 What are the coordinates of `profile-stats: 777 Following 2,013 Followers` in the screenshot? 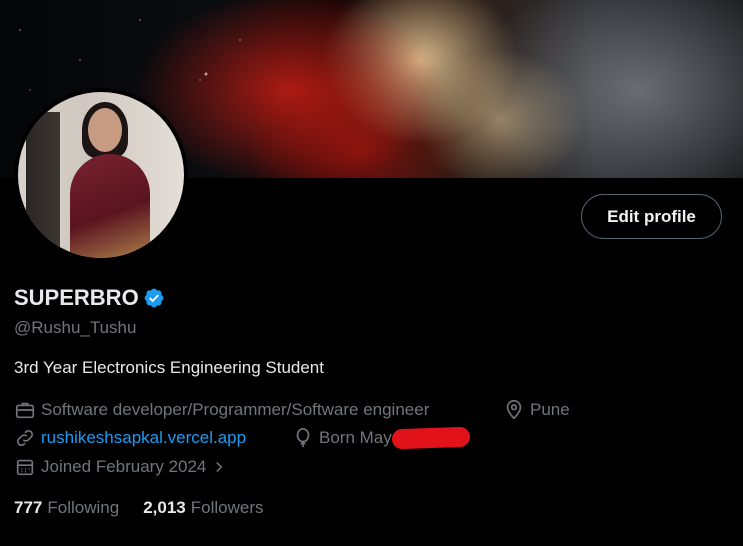 It's located at (150, 508).